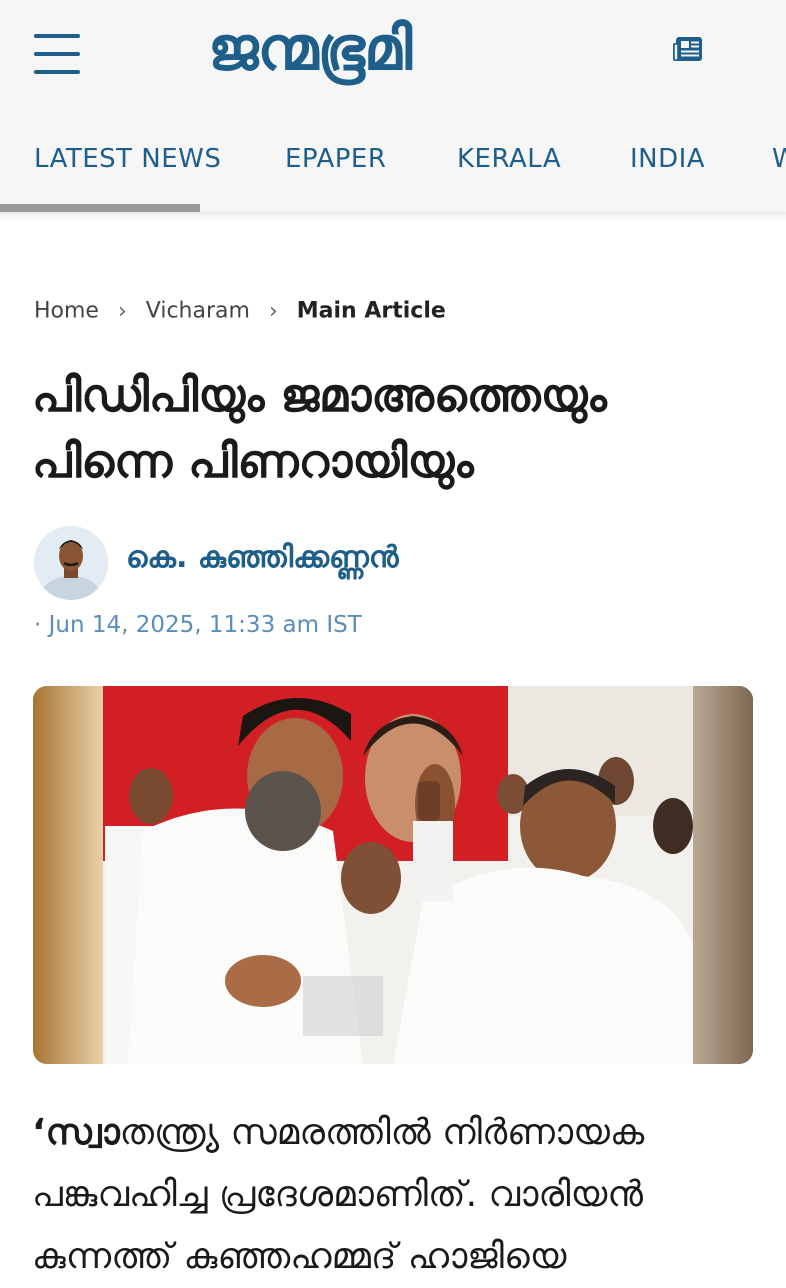  I want to click on tab-latest-news: LATEST NEWS, so click(127, 160).